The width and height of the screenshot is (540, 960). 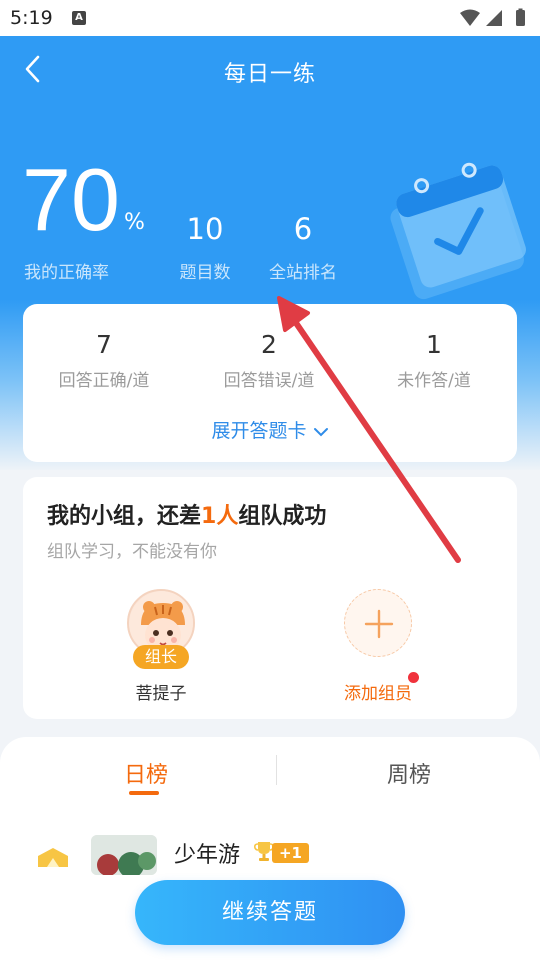 What do you see at coordinates (520, 18) in the screenshot?
I see `battery-icon` at bounding box center [520, 18].